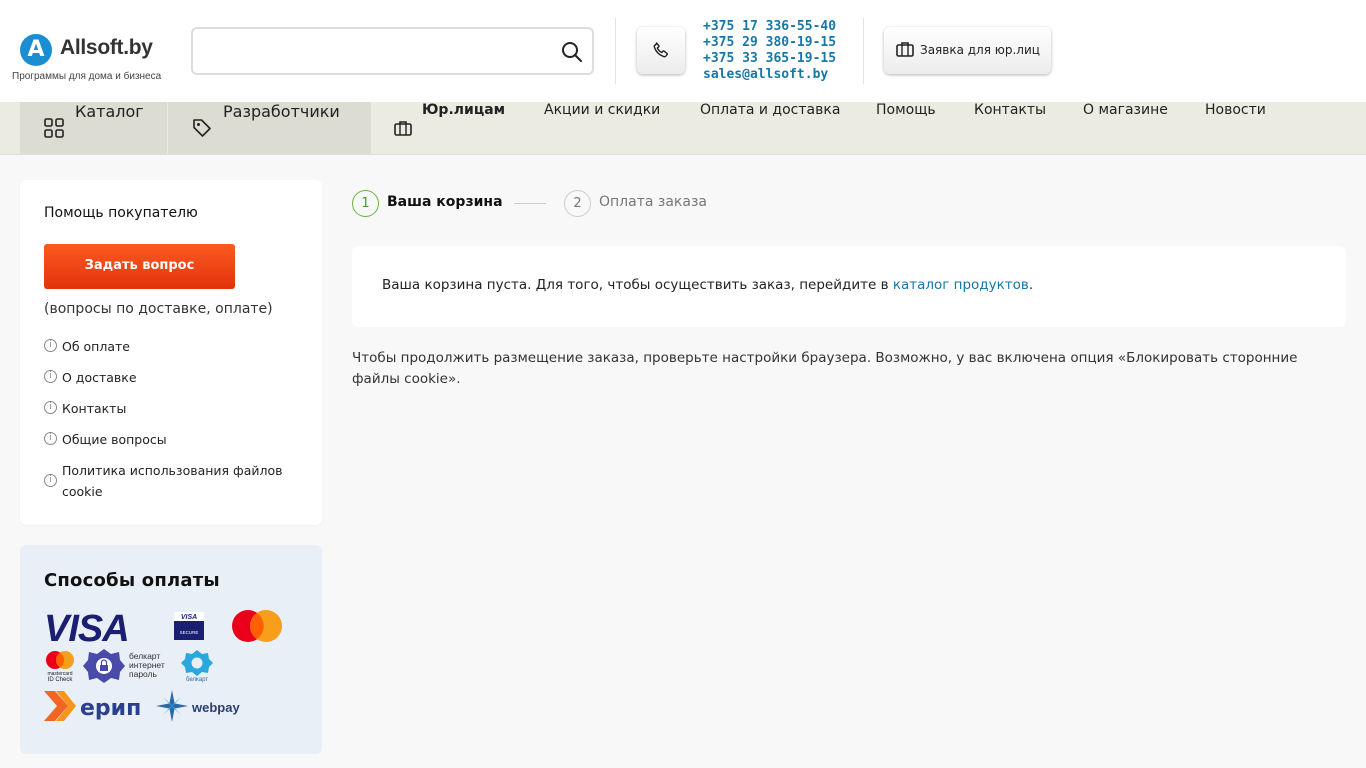  I want to click on nav-catalog-label: Каталог, so click(109, 111).